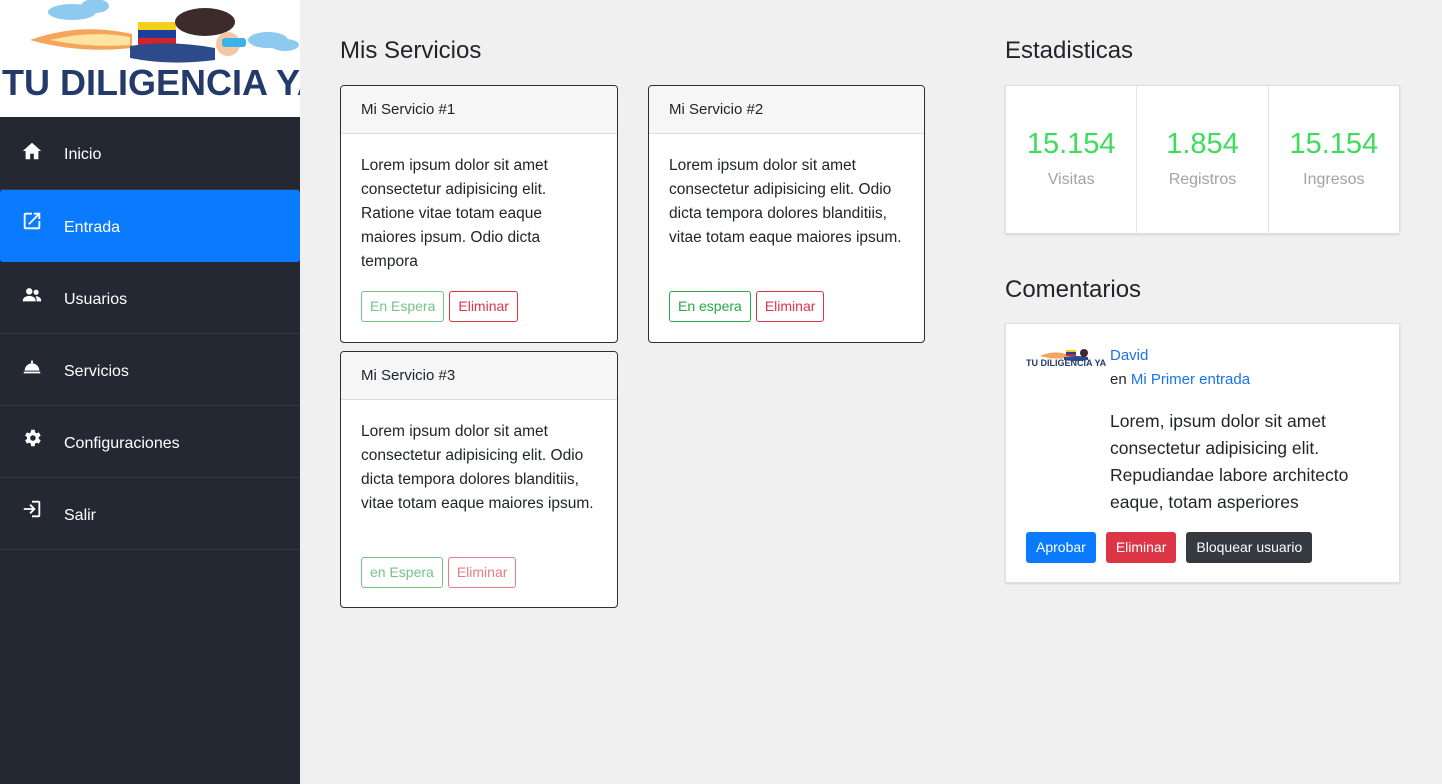  Describe the element at coordinates (403, 306) in the screenshot. I see `status-button: En Espera` at that location.